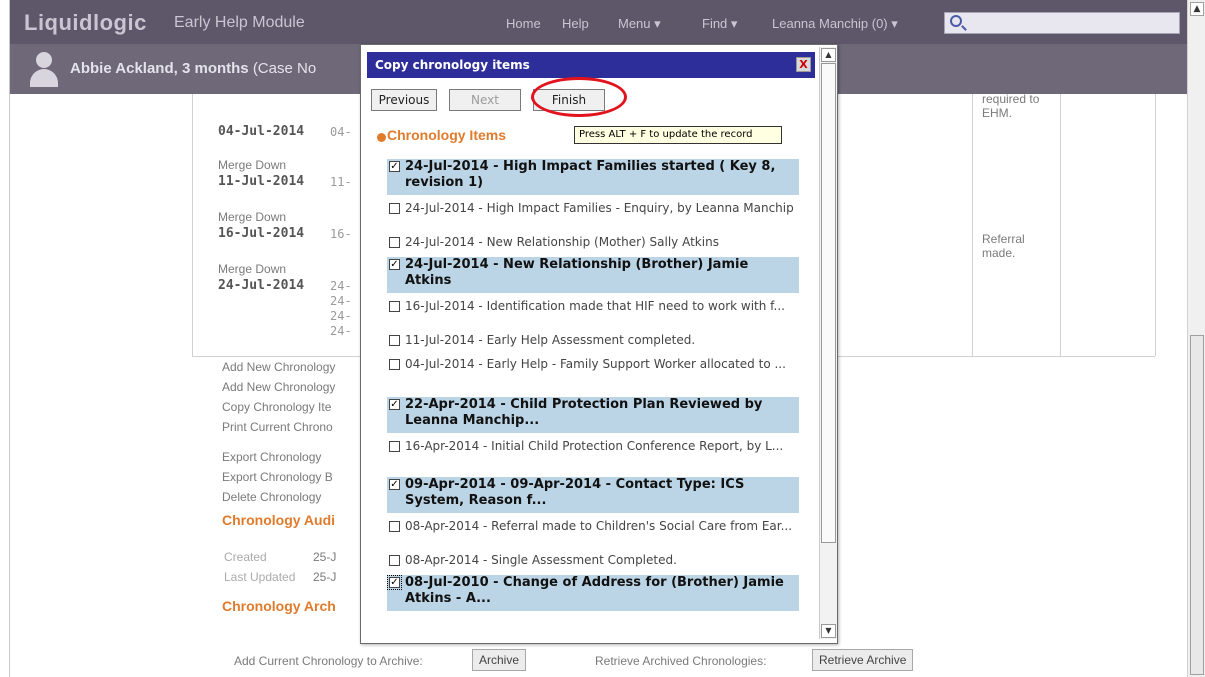 The image size is (1205, 677). What do you see at coordinates (277, 427) in the screenshot?
I see `print-chronology-link: Print Current Chrono` at bounding box center [277, 427].